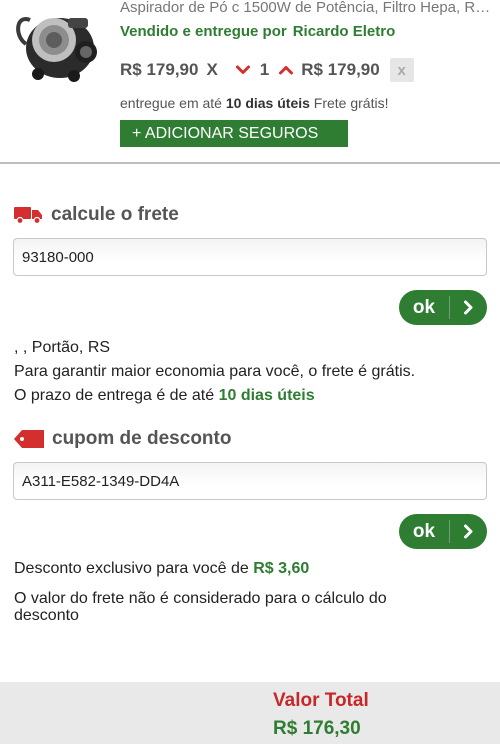 This screenshot has height=744, width=500. Describe the element at coordinates (443, 307) in the screenshot. I see `calculate-shipping-button: ok` at that location.